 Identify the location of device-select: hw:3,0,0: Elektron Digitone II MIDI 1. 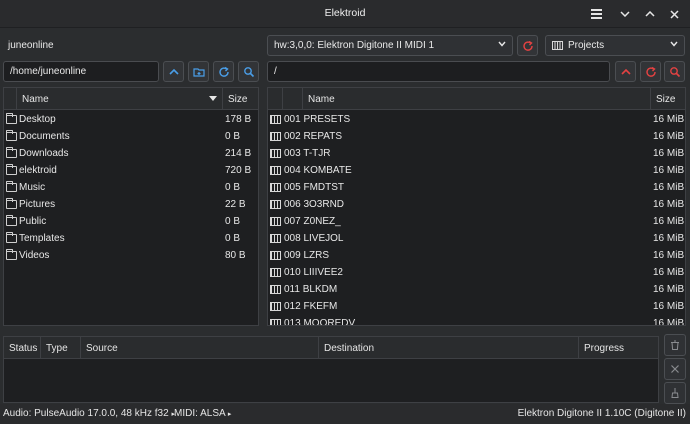
(390, 45).